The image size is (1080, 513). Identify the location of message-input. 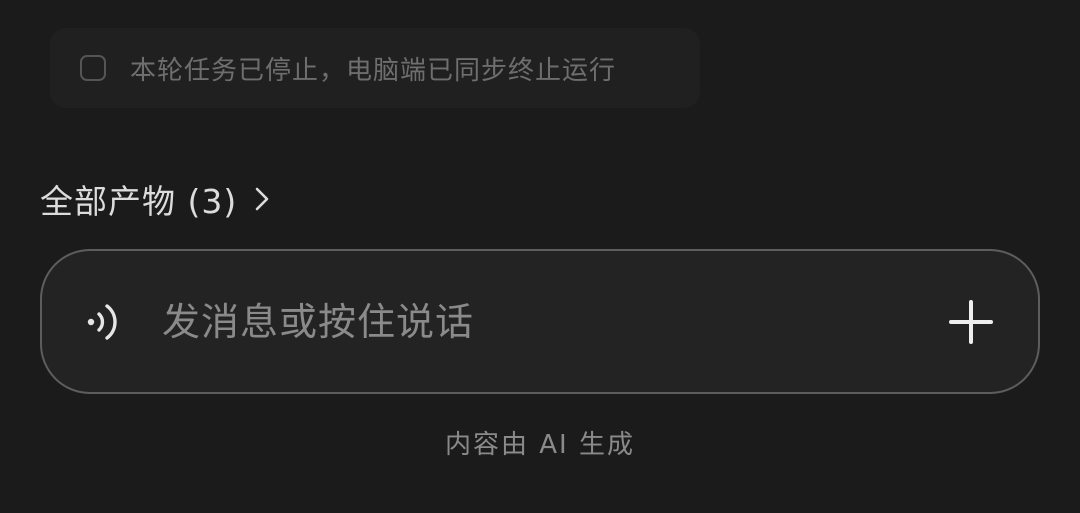
(542, 321).